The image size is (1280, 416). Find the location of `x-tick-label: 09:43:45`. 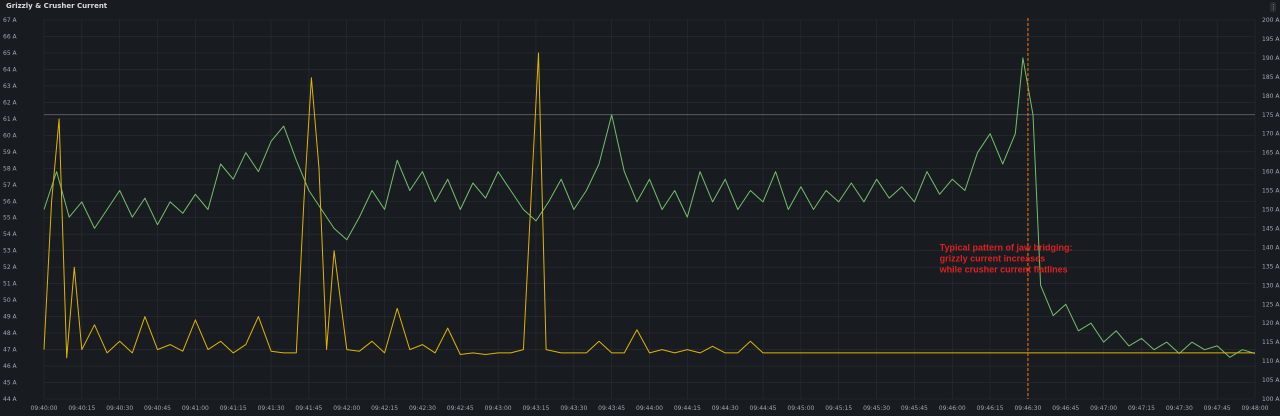

x-tick-label: 09:43:45 is located at coordinates (611, 408).